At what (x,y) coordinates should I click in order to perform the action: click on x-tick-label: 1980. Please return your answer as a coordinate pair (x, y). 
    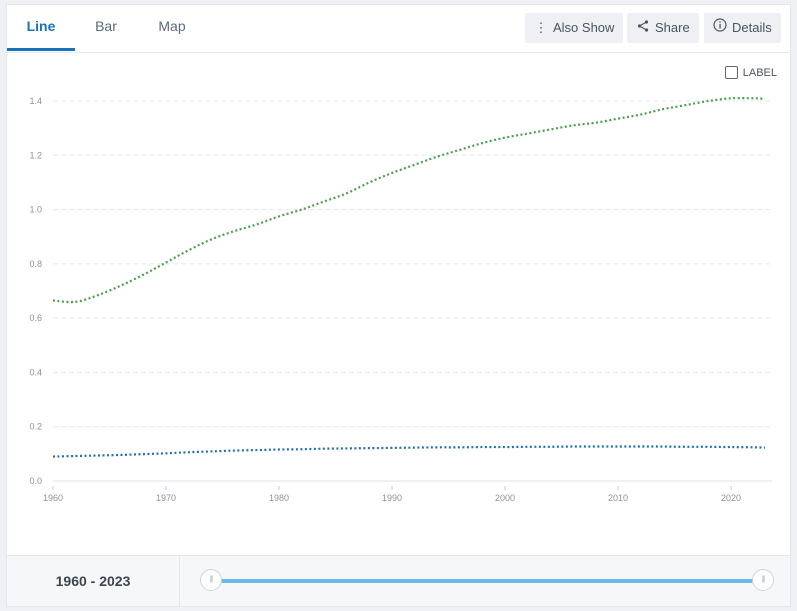
    Looking at the image, I should click on (279, 498).